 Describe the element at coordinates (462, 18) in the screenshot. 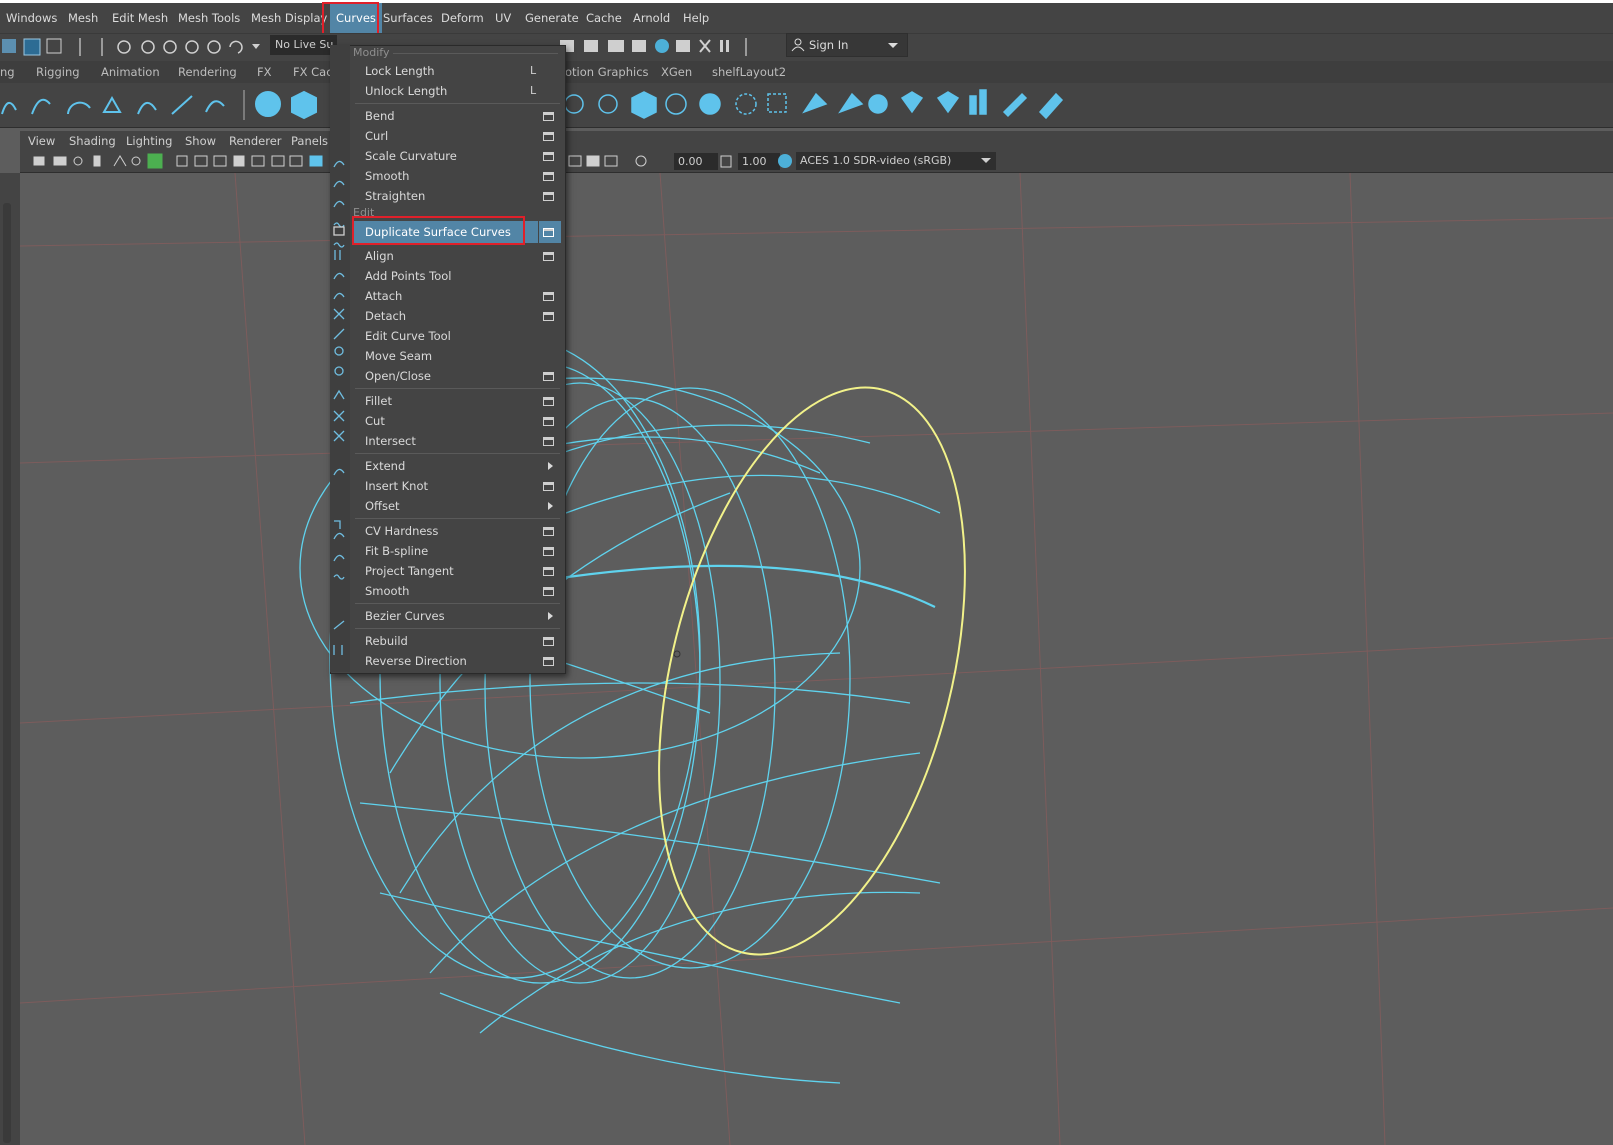

I see `menu-deform: Deform` at that location.